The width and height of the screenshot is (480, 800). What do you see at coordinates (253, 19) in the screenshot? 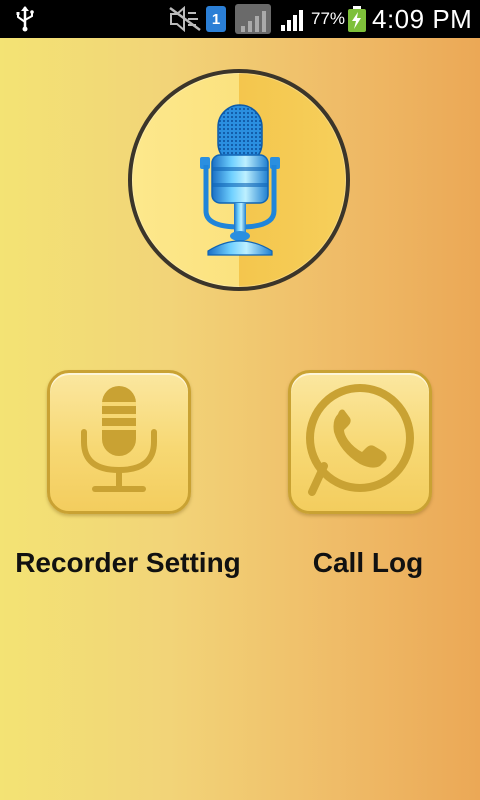
I see `data-icon` at bounding box center [253, 19].